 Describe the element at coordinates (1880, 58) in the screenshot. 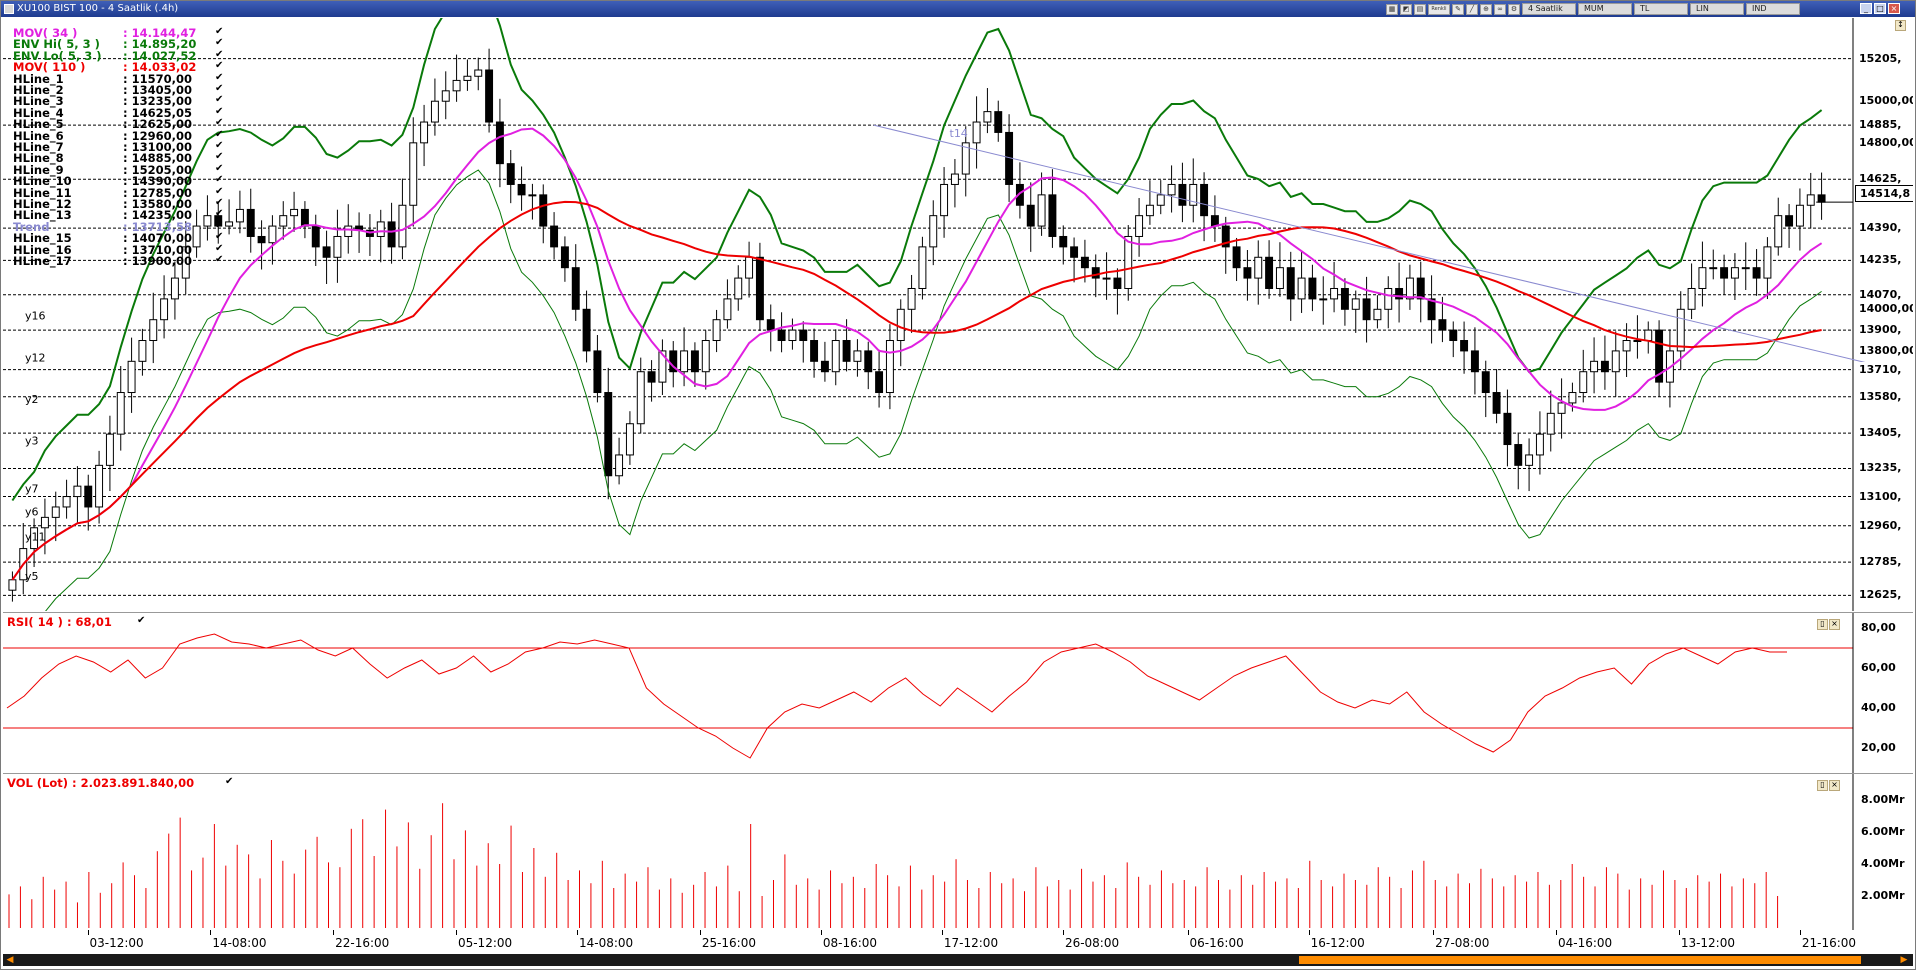

I see `hline-price-label: 15205,` at that location.